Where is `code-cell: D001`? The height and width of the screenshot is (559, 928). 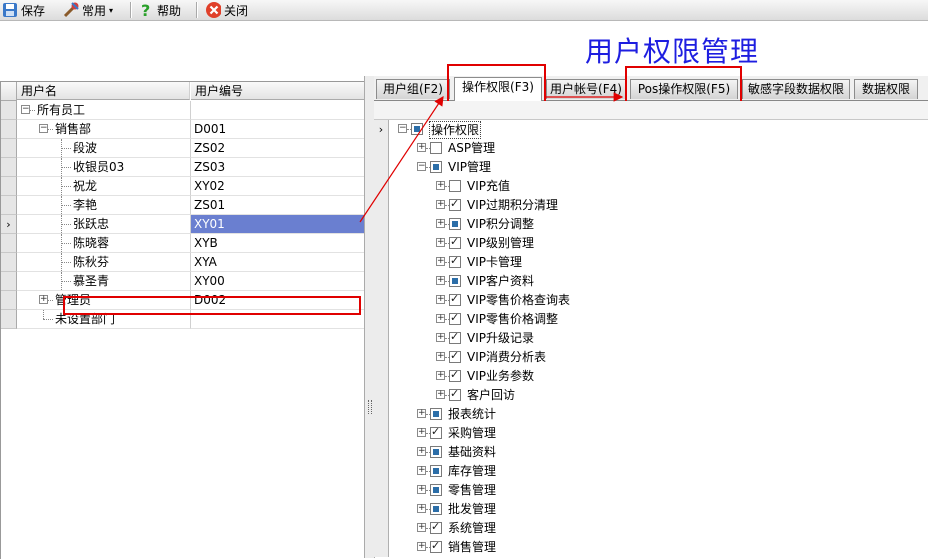
code-cell: D001 is located at coordinates (277, 129).